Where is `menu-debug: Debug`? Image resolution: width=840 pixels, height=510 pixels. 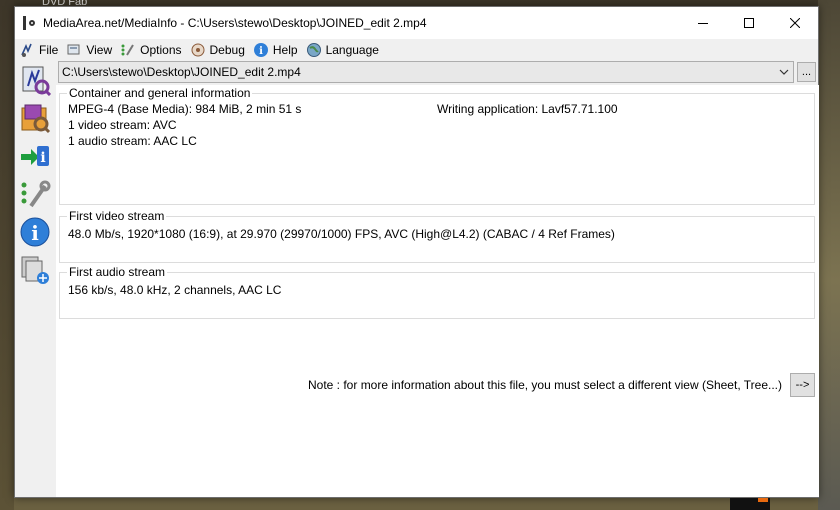 menu-debug: Debug is located at coordinates (219, 50).